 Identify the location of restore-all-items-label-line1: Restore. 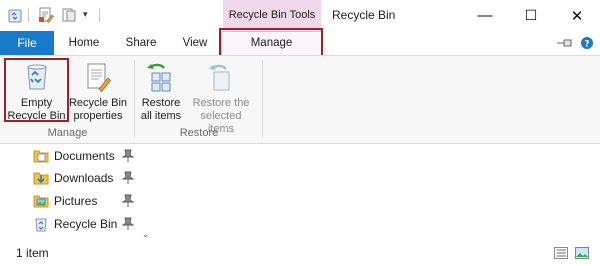
(161, 103).